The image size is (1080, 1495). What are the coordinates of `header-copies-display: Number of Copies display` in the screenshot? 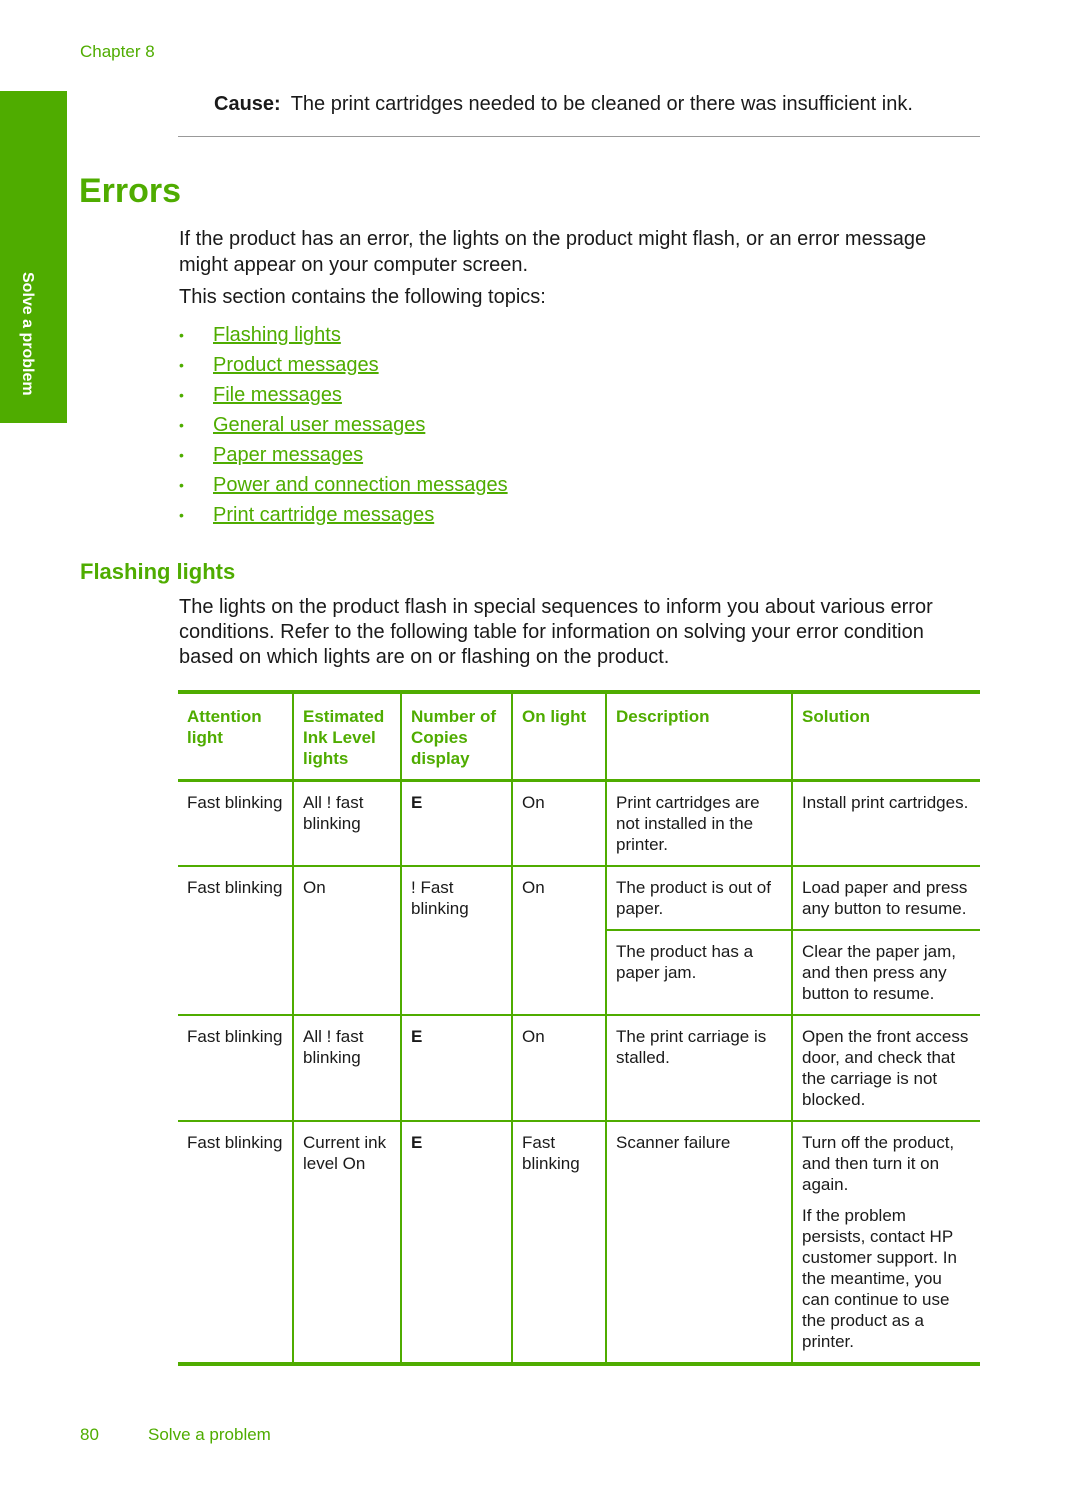 It's located at (456, 736).